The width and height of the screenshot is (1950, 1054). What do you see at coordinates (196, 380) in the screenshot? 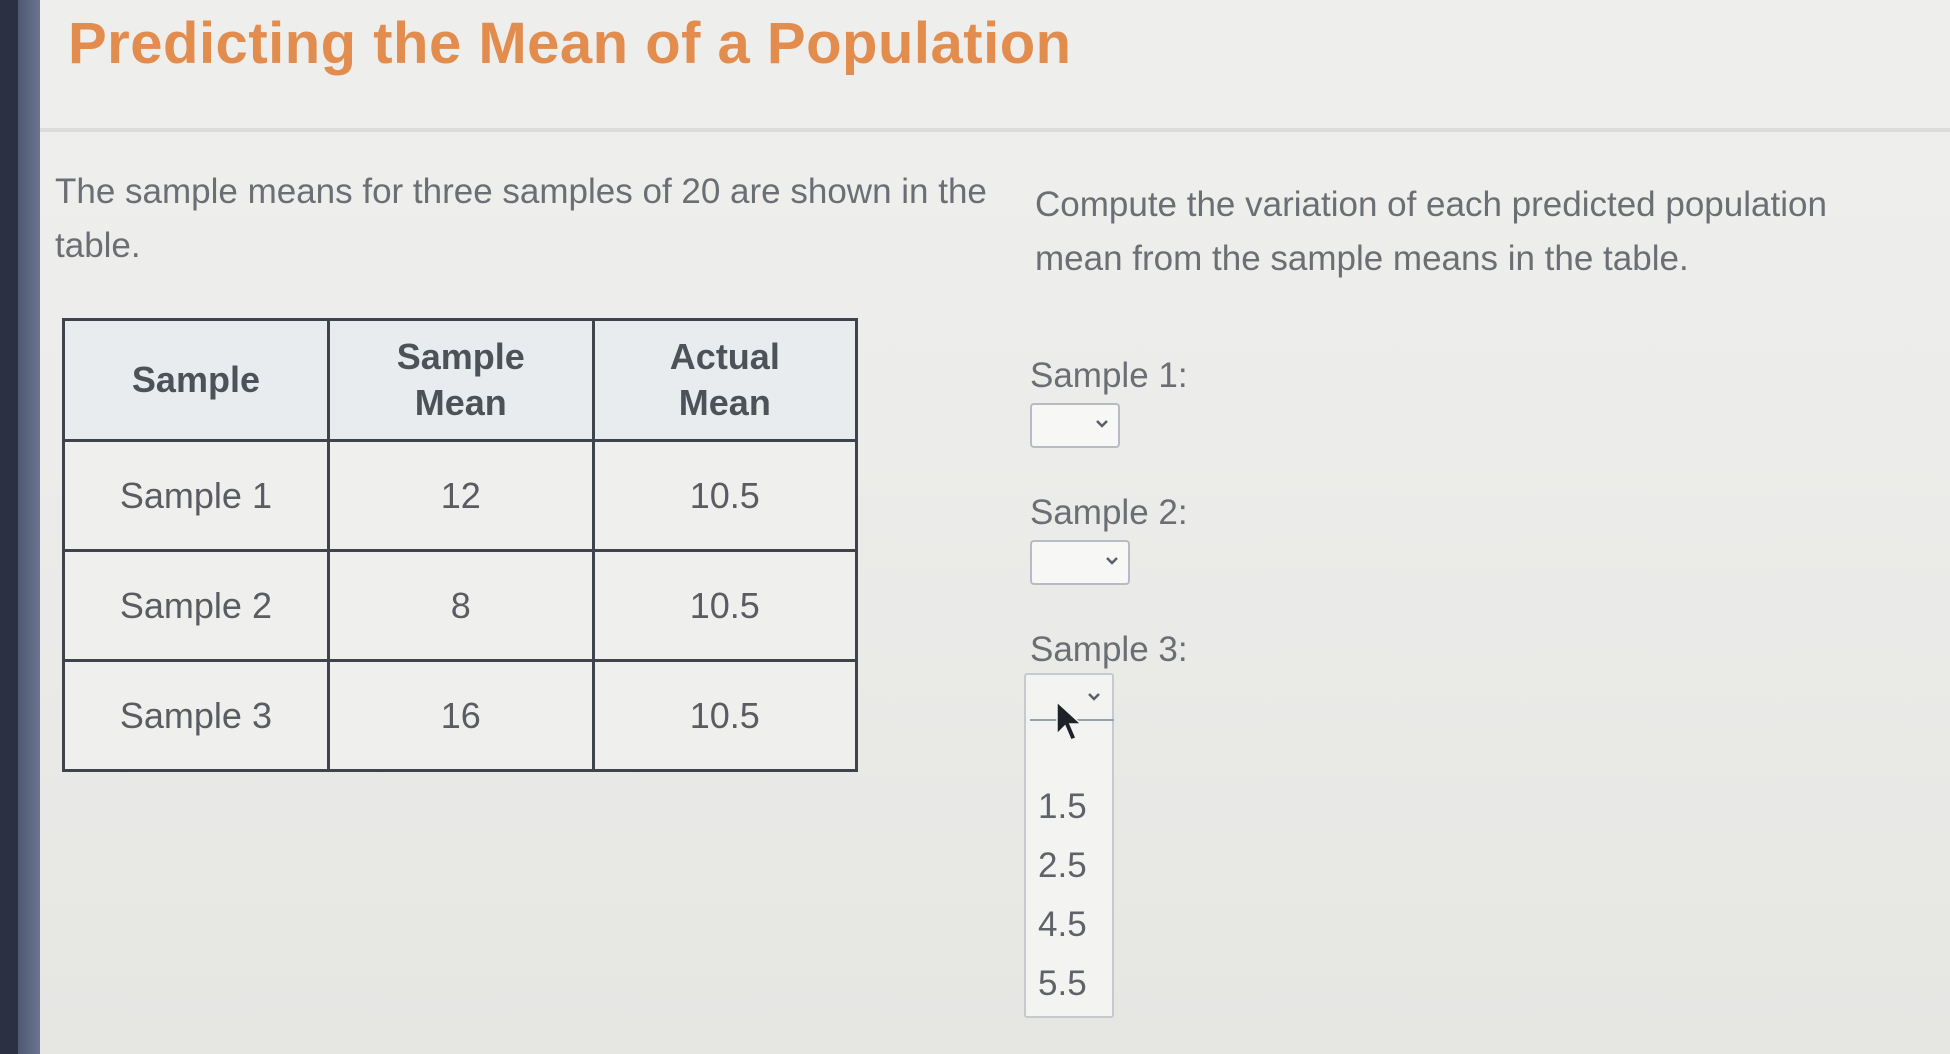
I see `column-header-sample: Sample` at bounding box center [196, 380].